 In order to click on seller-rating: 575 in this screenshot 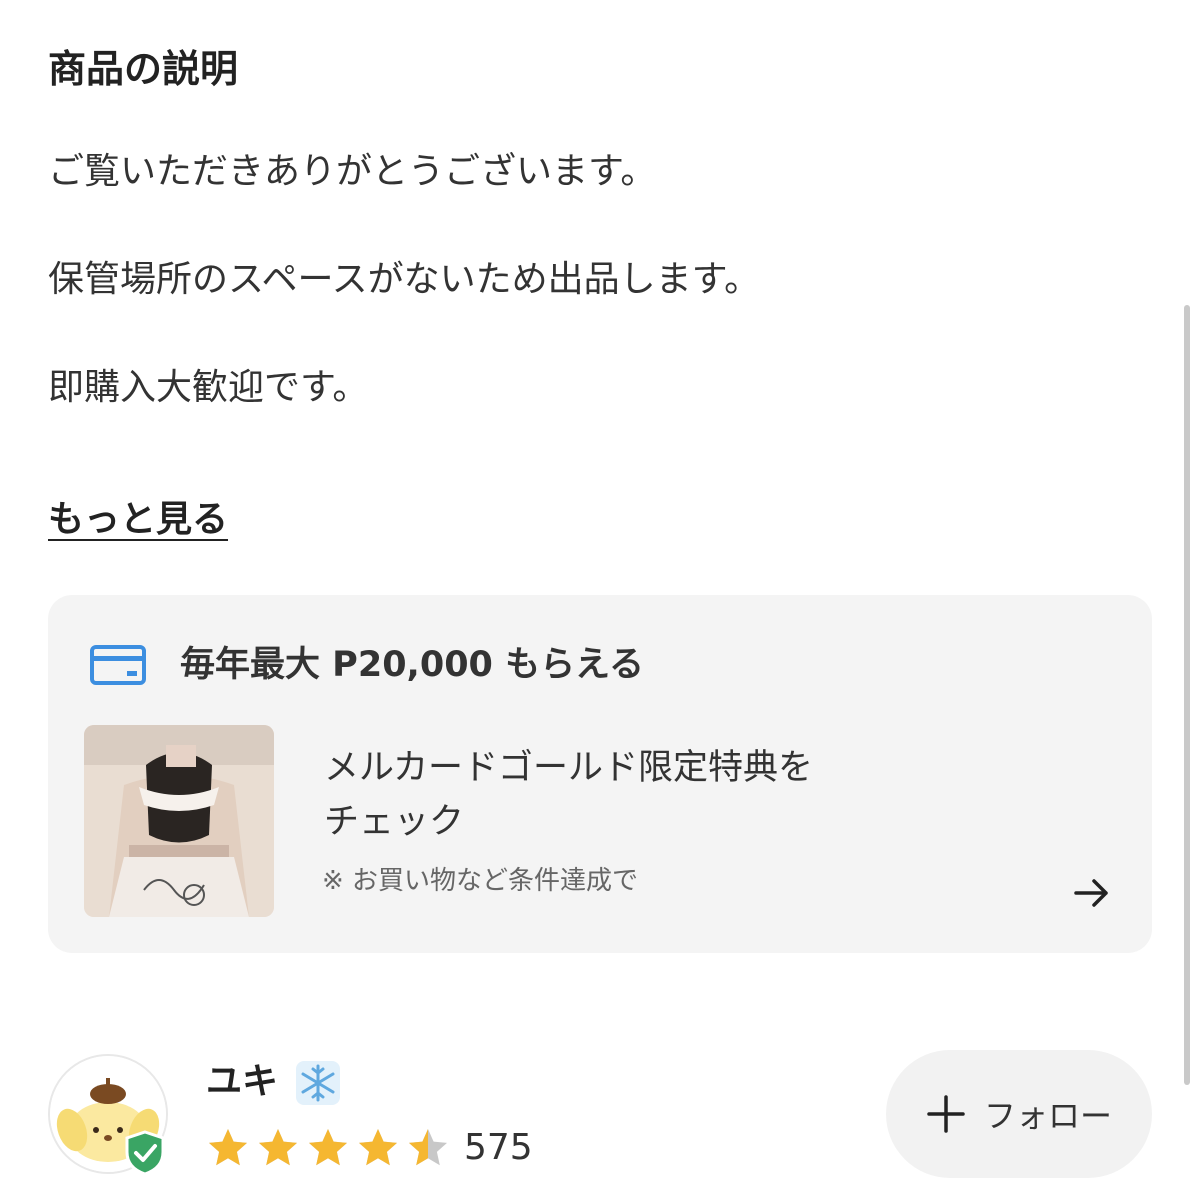, I will do `click(369, 1148)`.